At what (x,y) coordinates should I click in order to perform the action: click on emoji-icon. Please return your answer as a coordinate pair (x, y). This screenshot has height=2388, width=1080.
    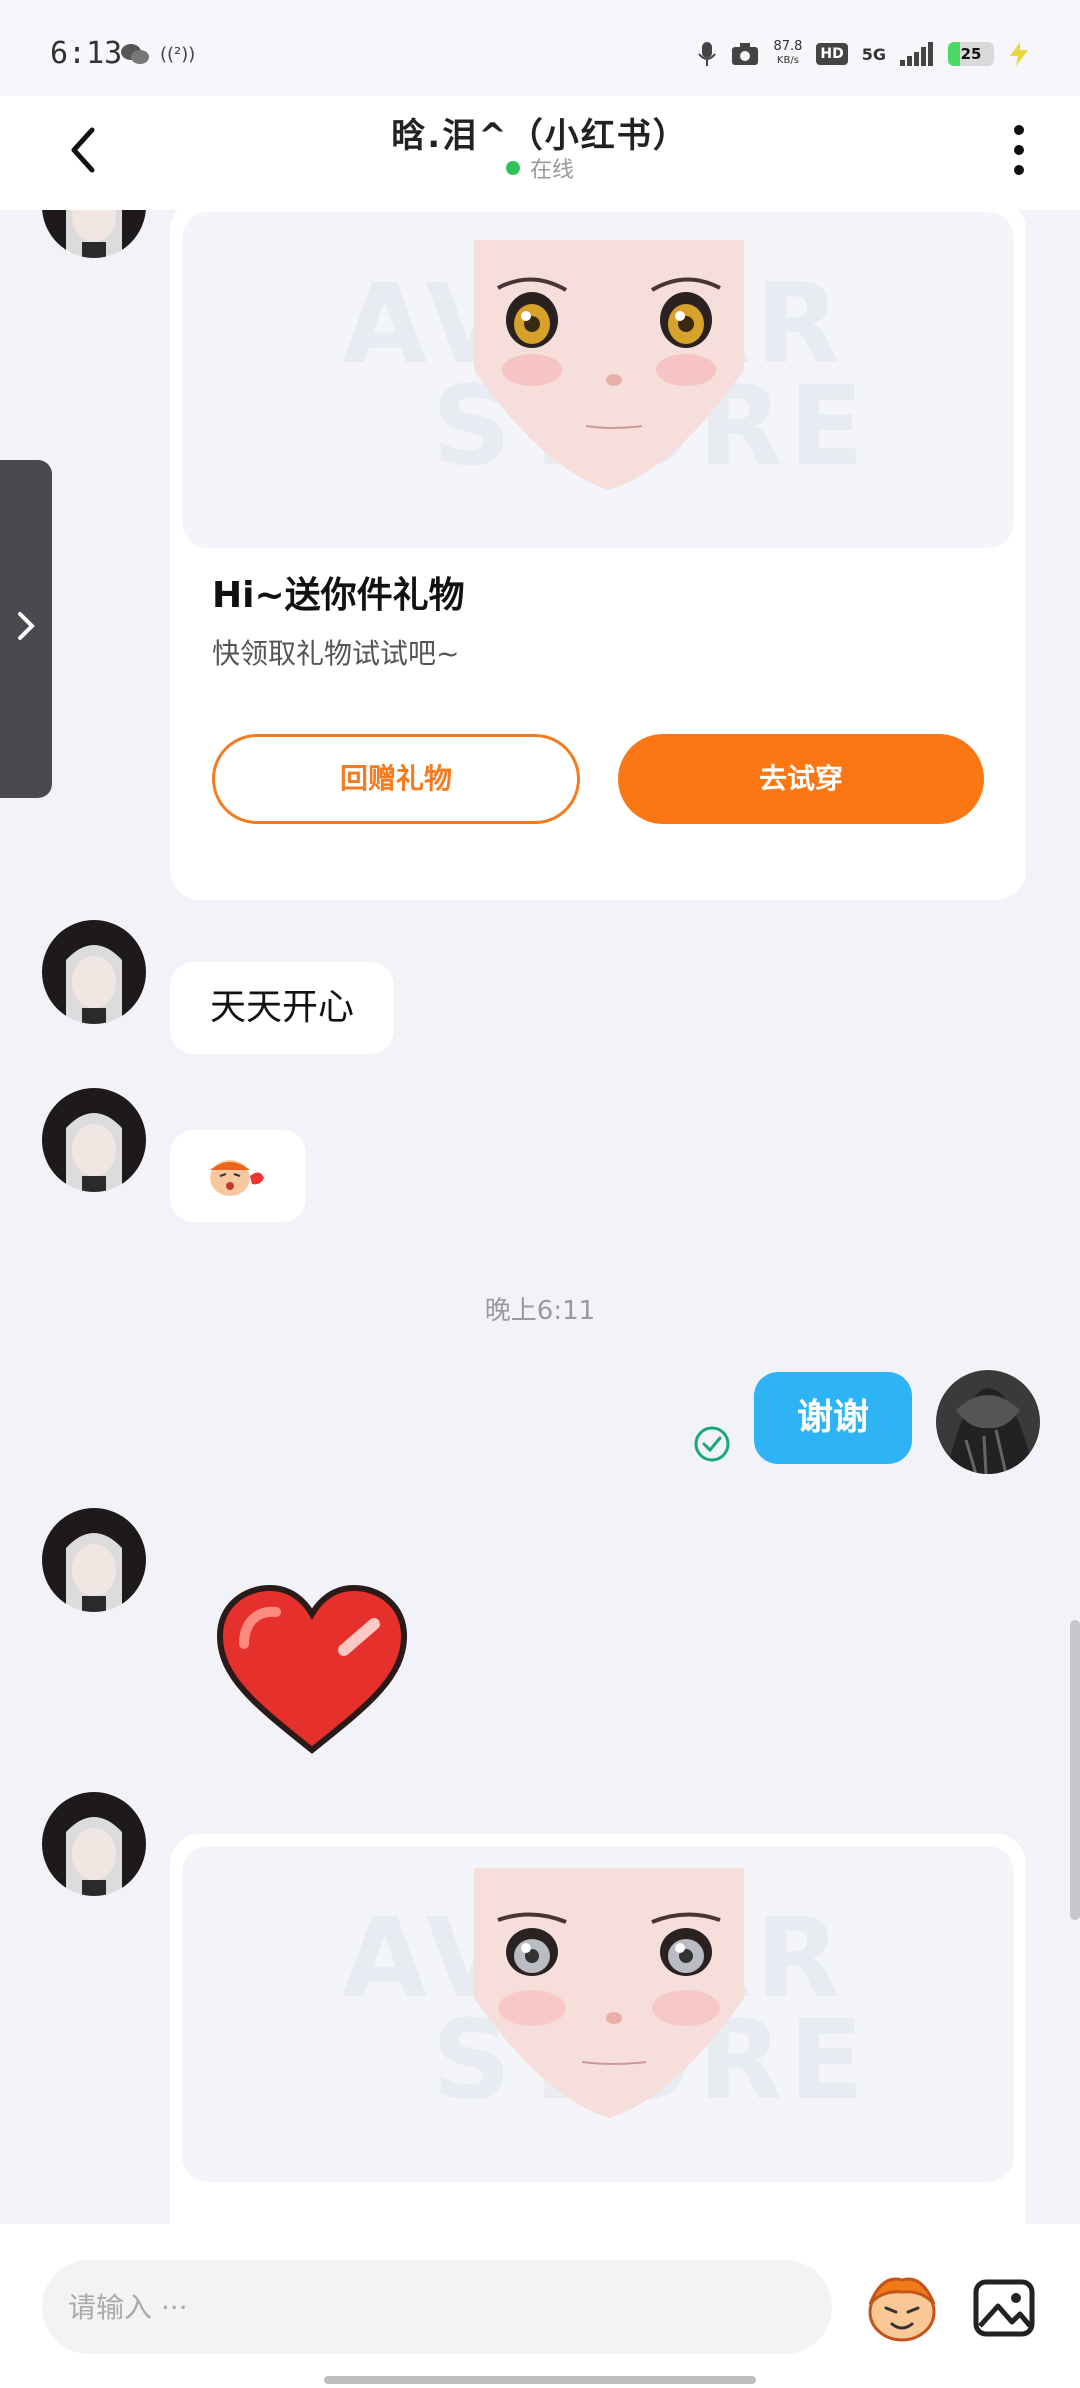
    Looking at the image, I should click on (902, 2307).